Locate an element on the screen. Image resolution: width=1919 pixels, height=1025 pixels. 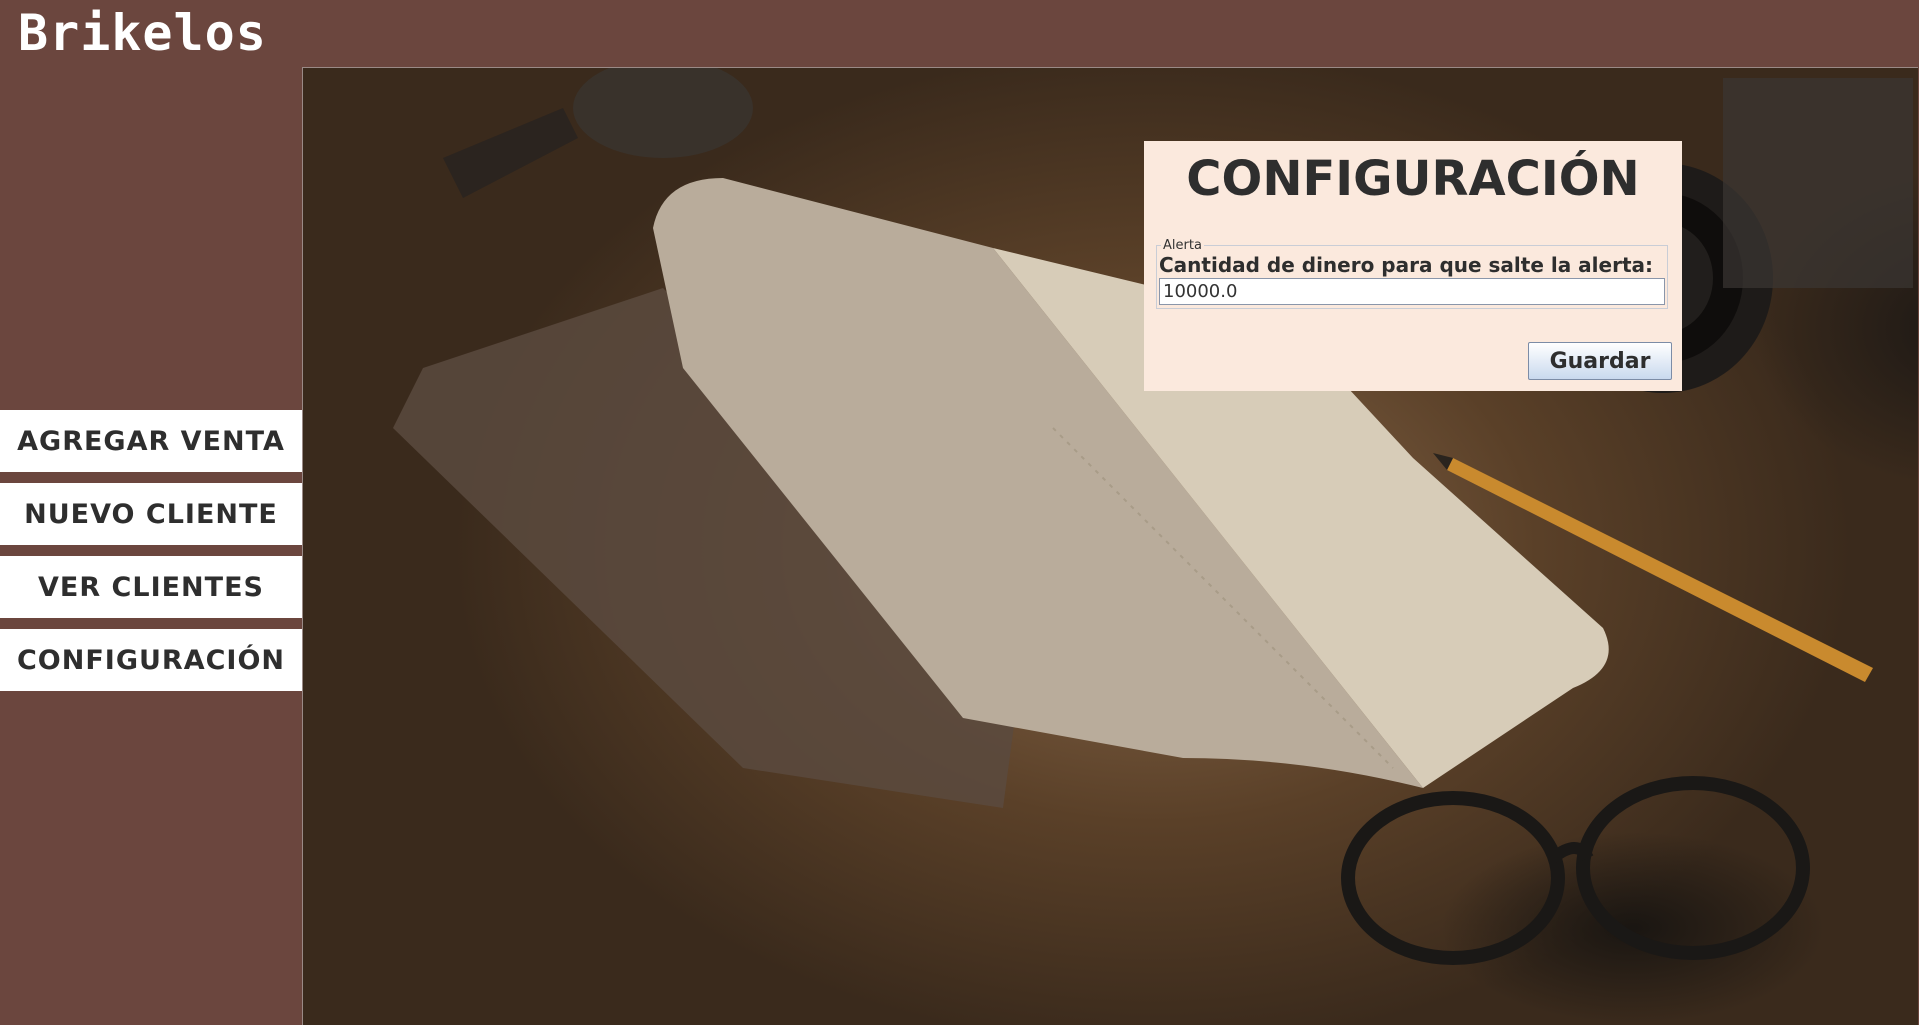
nav-ver-clientes-button: VER CLIENTES is located at coordinates (151, 587).